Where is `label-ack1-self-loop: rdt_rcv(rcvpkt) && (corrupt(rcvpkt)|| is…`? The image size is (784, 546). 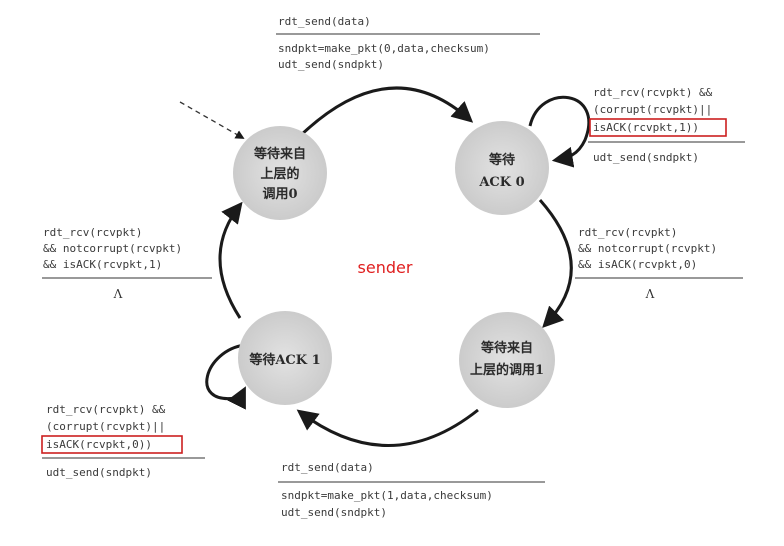
label-ack1-self-loop: rdt_rcv(rcvpkt) && (corrupt(rcvpkt)|| is… is located at coordinates (123, 441).